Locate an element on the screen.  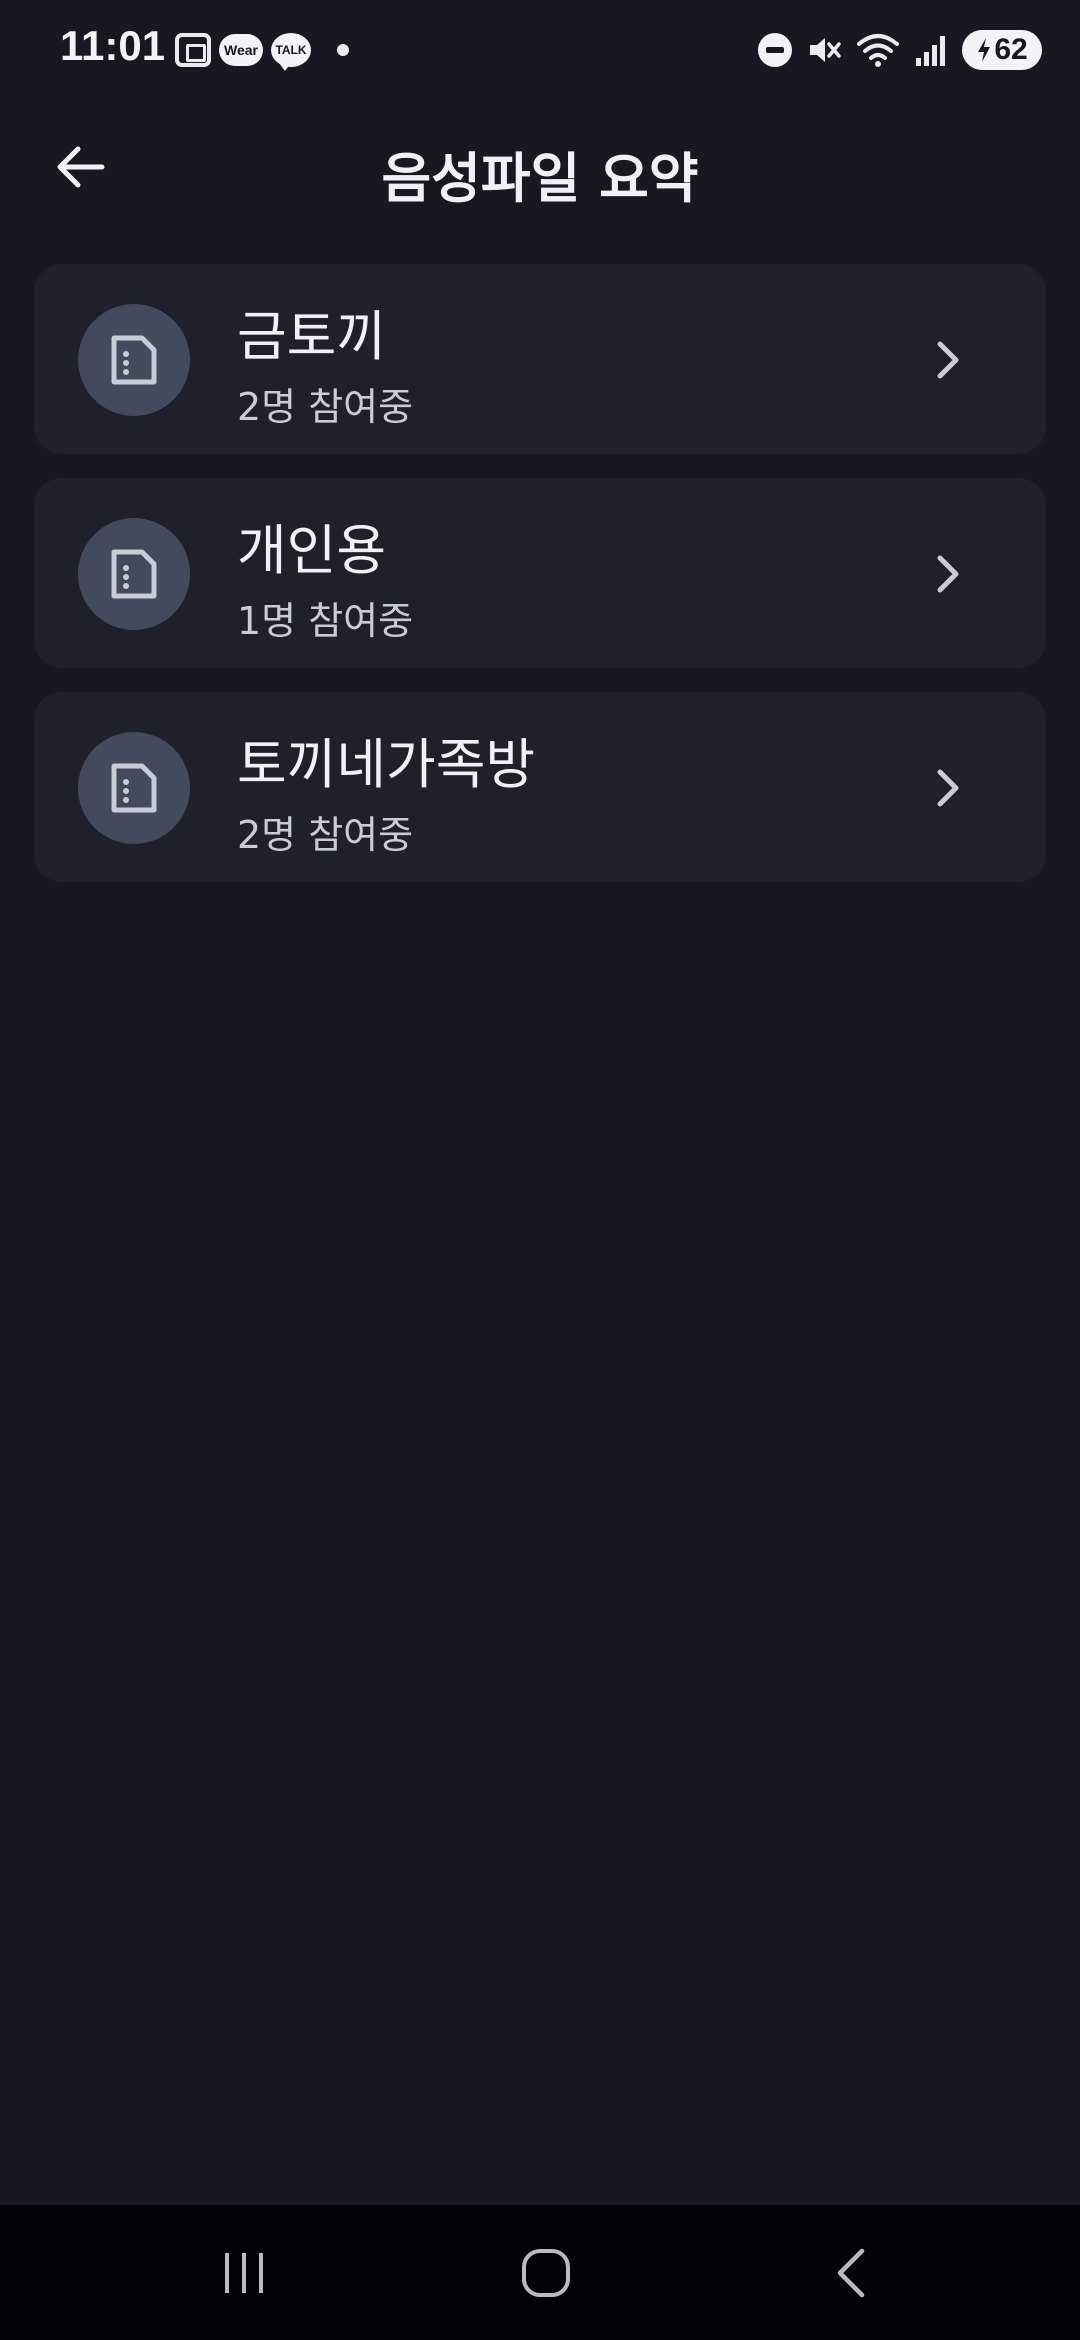
screenshot-icon is located at coordinates (193, 50).